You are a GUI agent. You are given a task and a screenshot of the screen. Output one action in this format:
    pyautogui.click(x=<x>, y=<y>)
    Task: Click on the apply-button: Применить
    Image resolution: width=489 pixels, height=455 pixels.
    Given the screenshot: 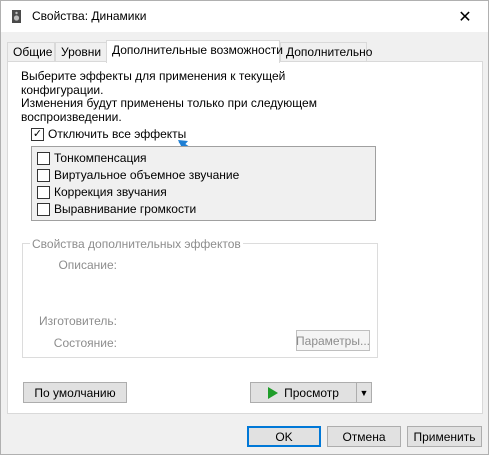 What is the action you would take?
    pyautogui.click(x=444, y=436)
    